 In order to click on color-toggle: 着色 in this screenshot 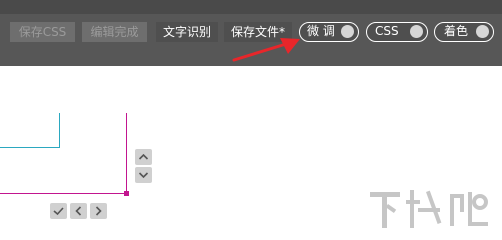, I will do `click(464, 32)`.